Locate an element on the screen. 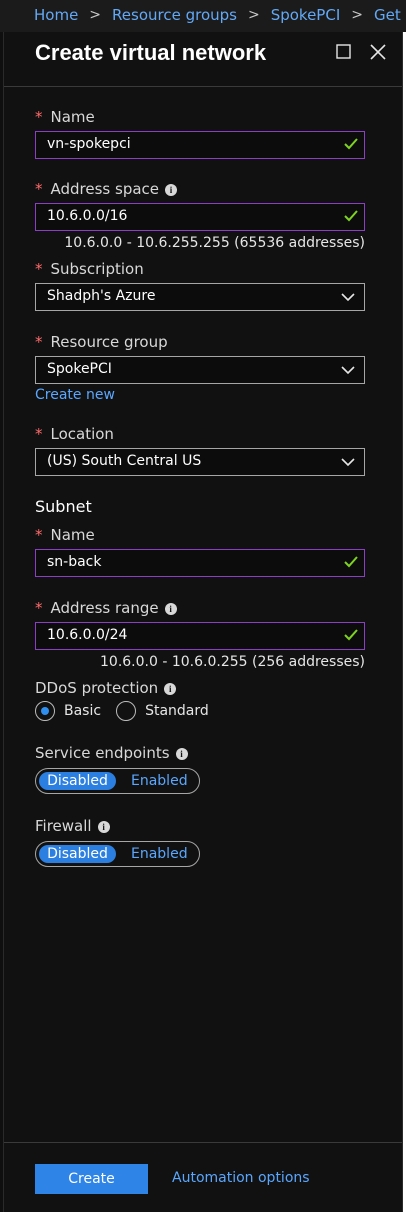 The height and width of the screenshot is (1220, 406). address-range-hint: 10.6.0.0 - 10.6.0.255 (256 addresses) is located at coordinates (232, 662).